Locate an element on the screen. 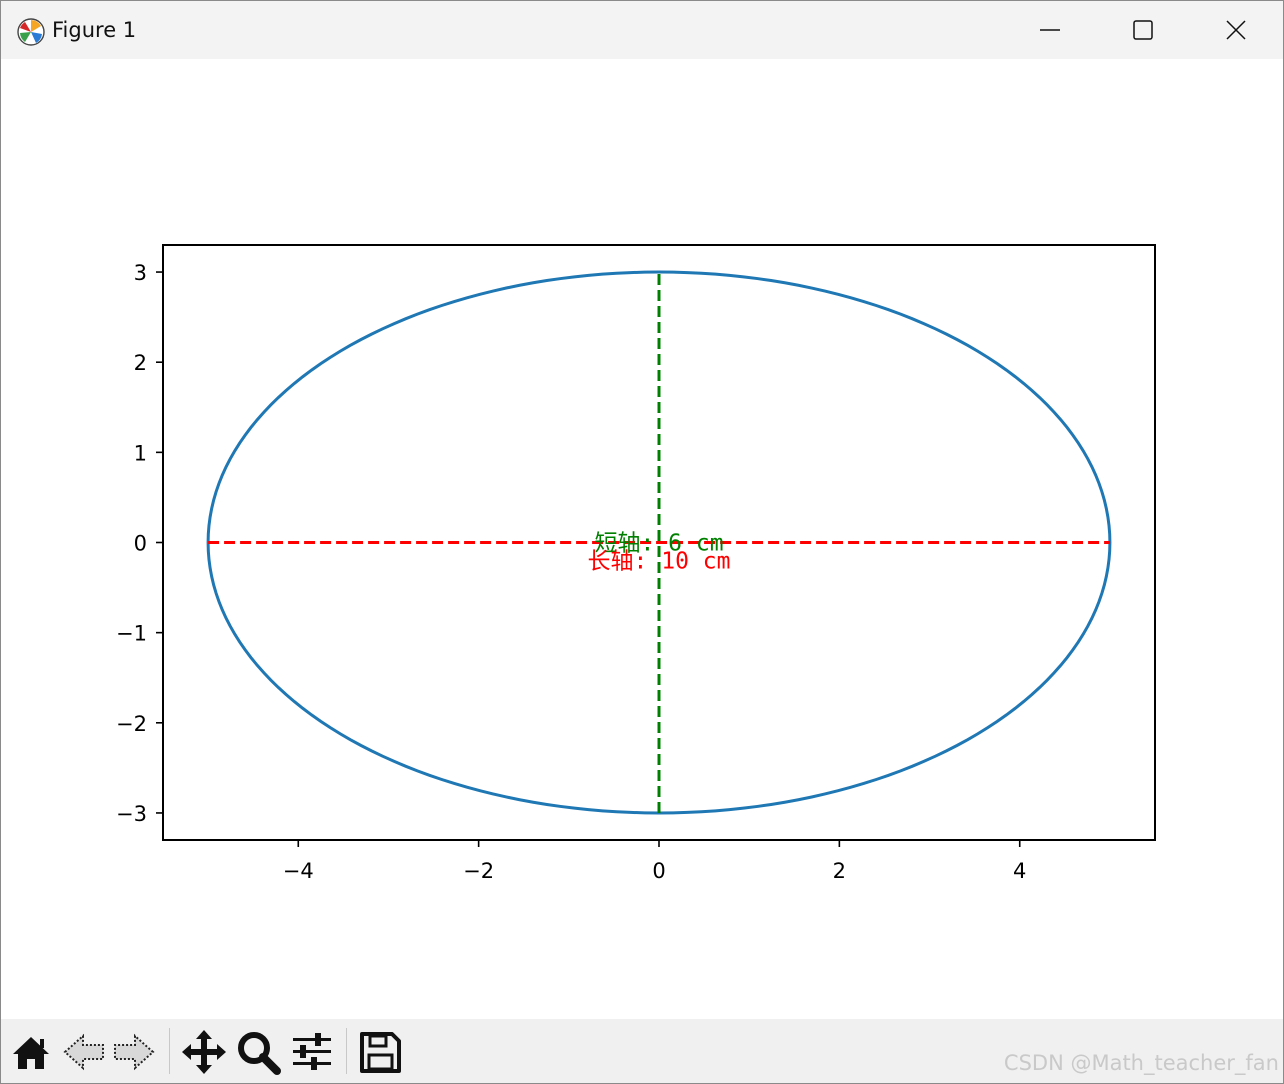 The width and height of the screenshot is (1284, 1084). home-button is located at coordinates (31, 1052).